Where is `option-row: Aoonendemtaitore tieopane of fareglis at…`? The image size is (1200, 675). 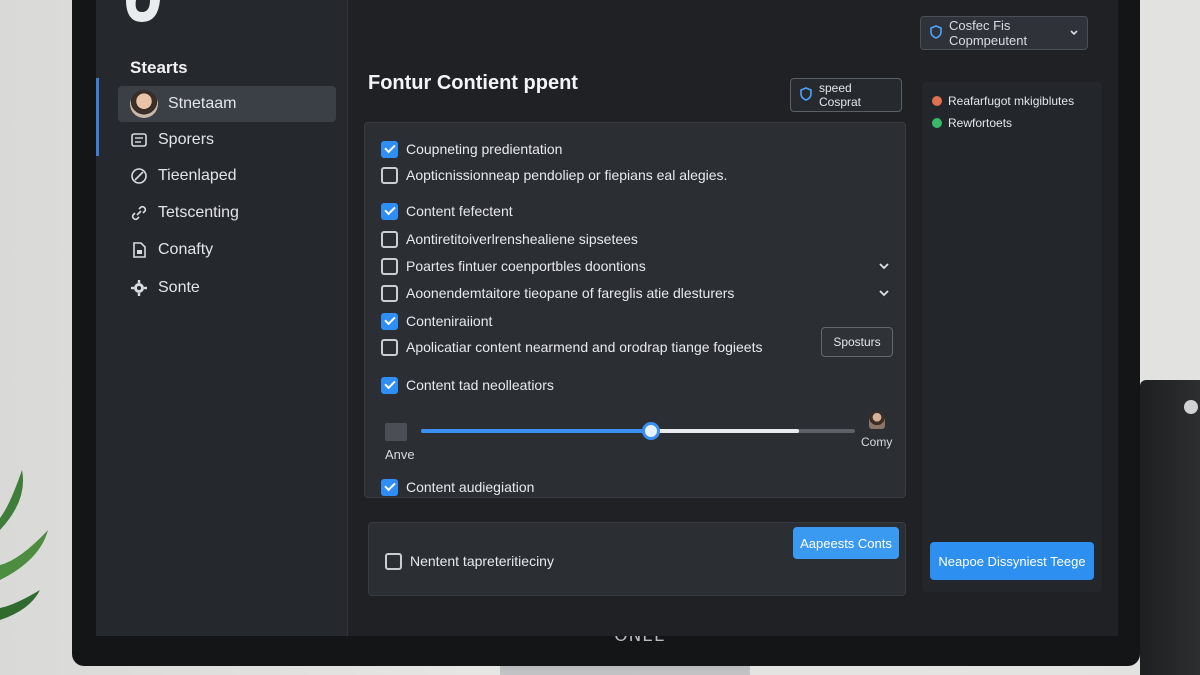 option-row: Aoonendemtaitore tieopane of fareglis at… is located at coordinates (636, 293).